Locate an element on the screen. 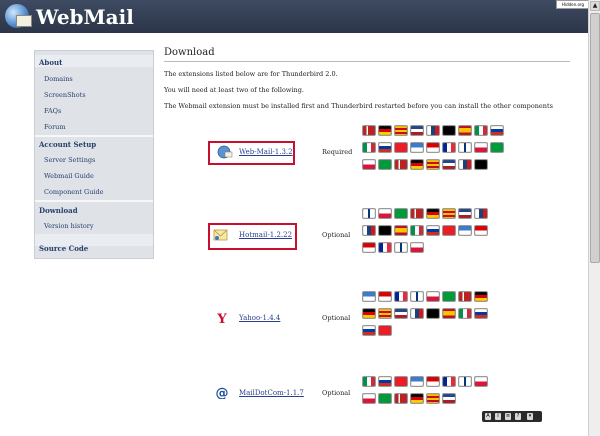 This screenshot has width=600, height=436. toolbar-button: ▾ is located at coordinates (530, 416).